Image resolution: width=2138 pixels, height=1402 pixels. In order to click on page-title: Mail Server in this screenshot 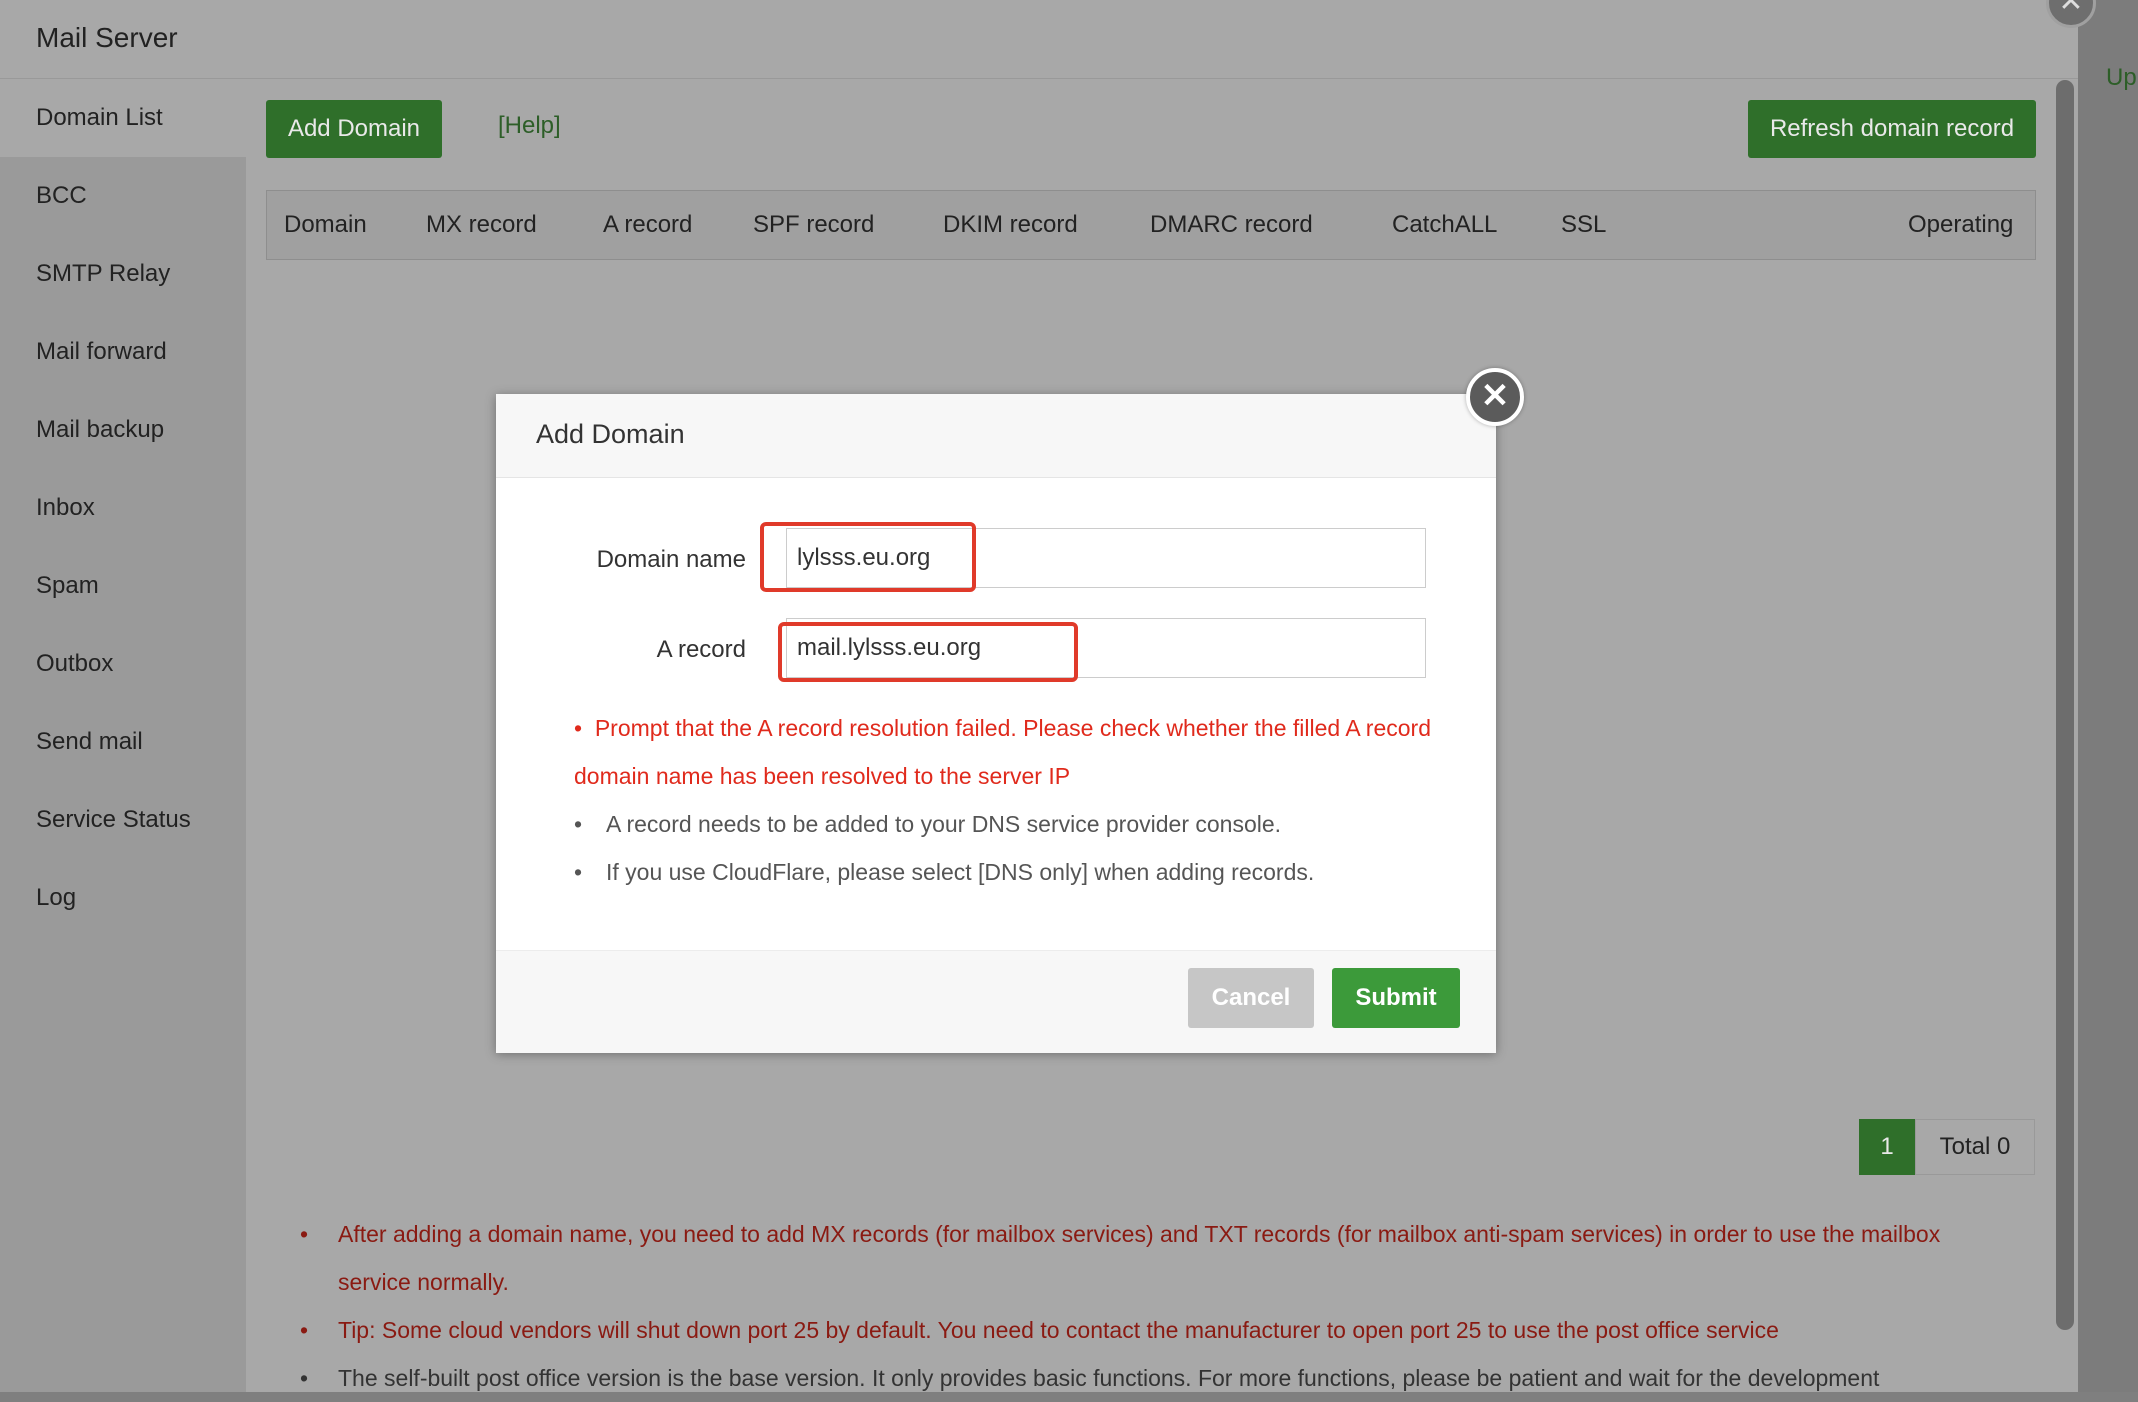, I will do `click(107, 37)`.